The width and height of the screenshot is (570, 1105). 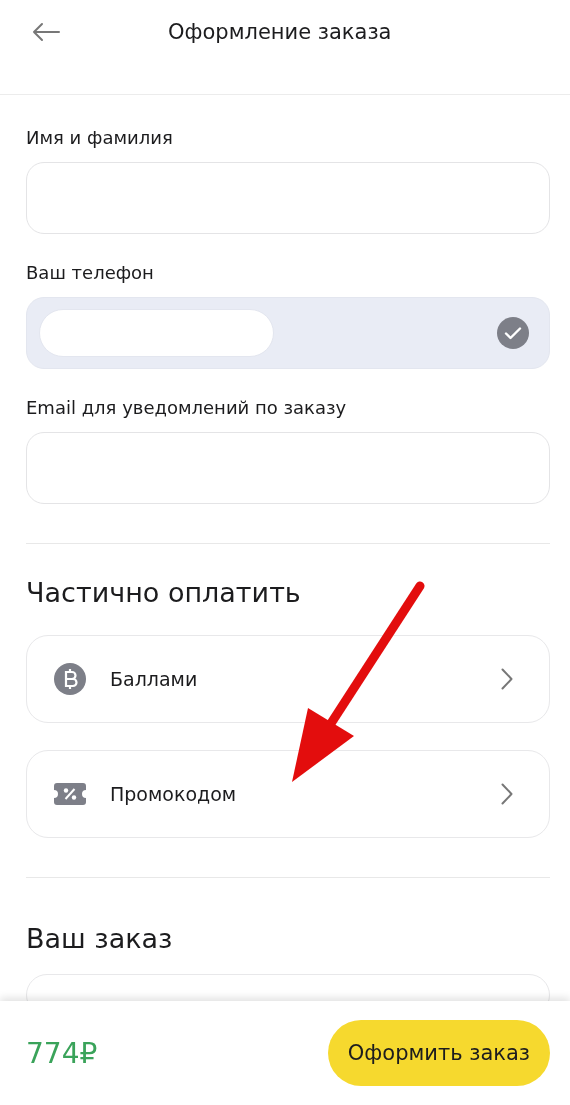 I want to click on field-label: Email для уведомлений по заказу, so click(x=187, y=407).